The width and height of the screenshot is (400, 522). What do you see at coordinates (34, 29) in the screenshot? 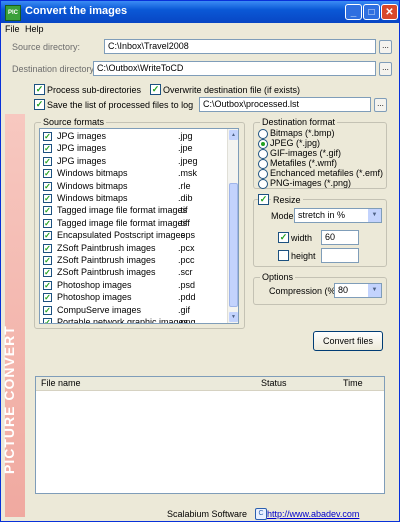
I see `menu-help: Help` at bounding box center [34, 29].